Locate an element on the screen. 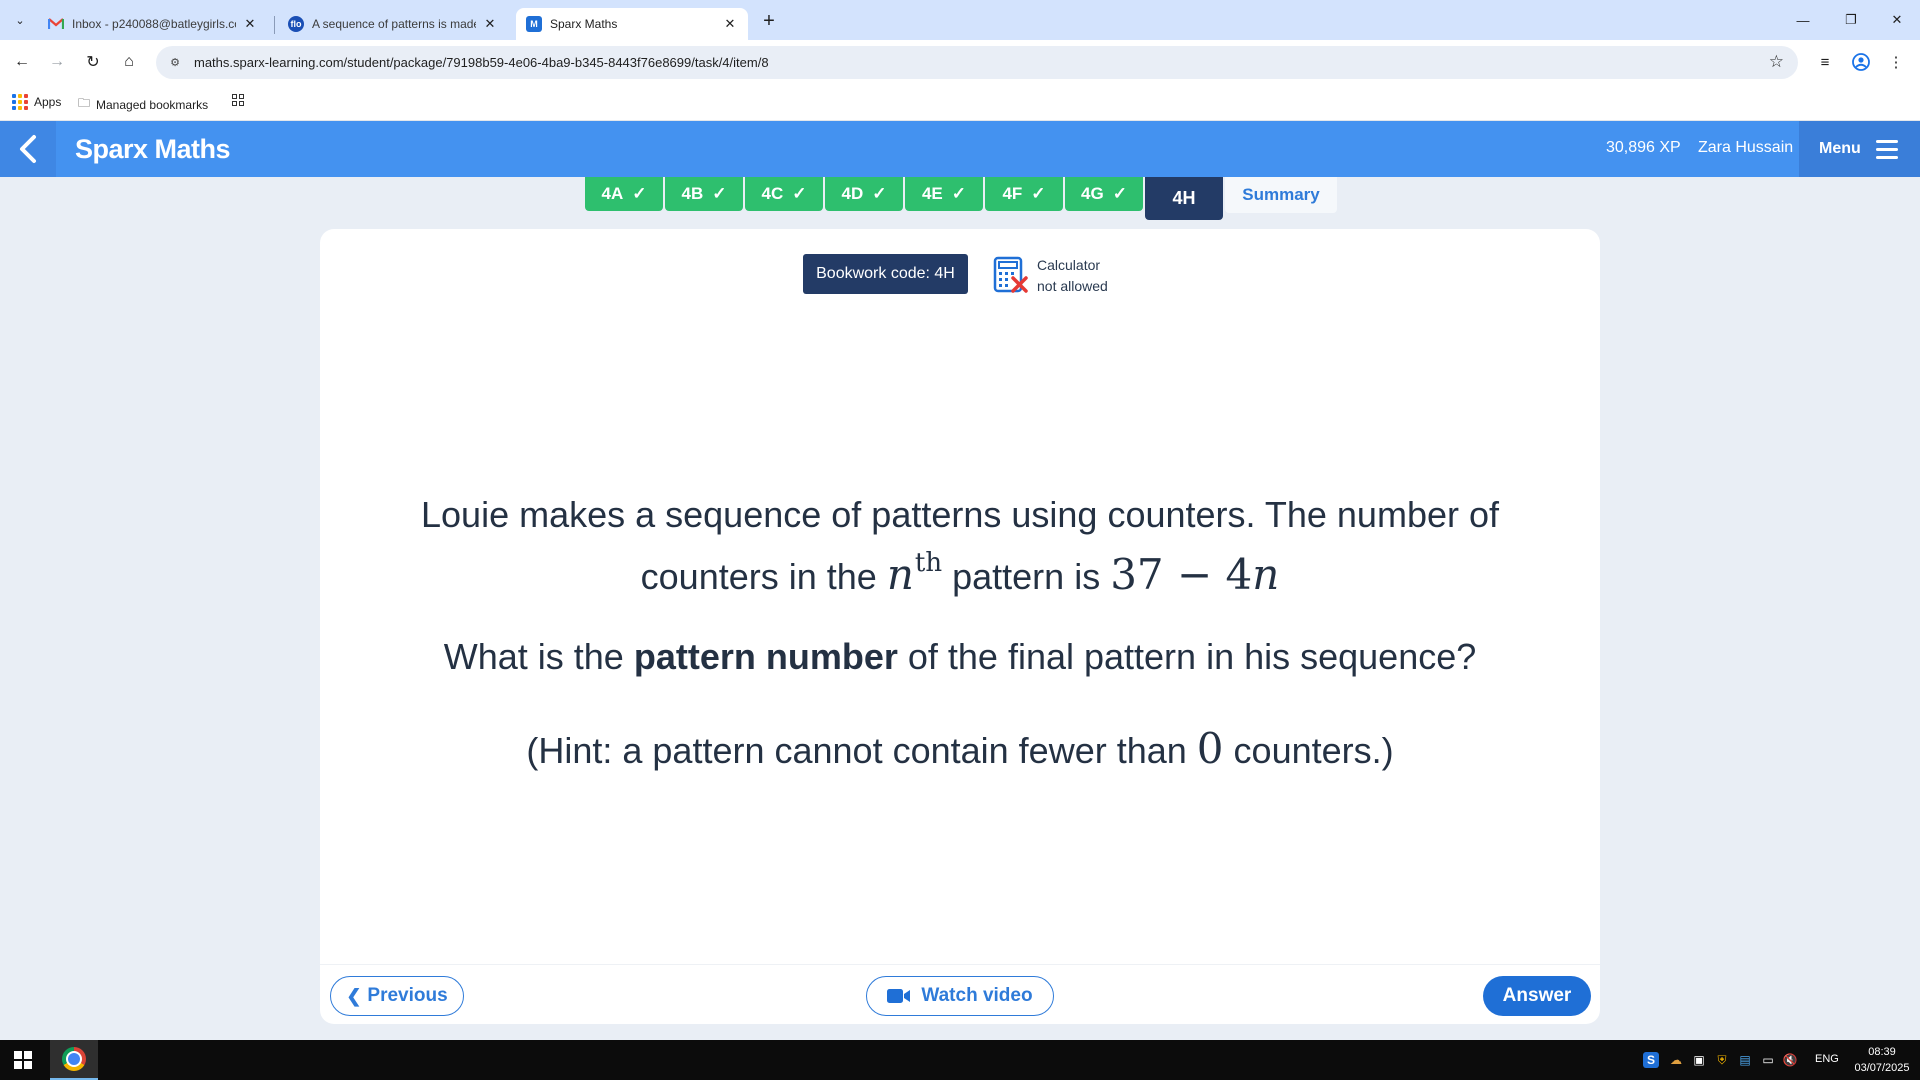 Image resolution: width=1920 pixels, height=1080 pixels. onedrive-tray-icon: ▤ is located at coordinates (1745, 1060).